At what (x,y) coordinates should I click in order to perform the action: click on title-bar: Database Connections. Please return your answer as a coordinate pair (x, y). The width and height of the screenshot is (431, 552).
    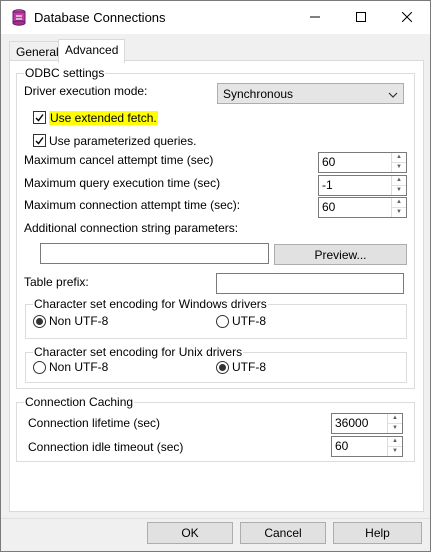
    Looking at the image, I should click on (215, 17).